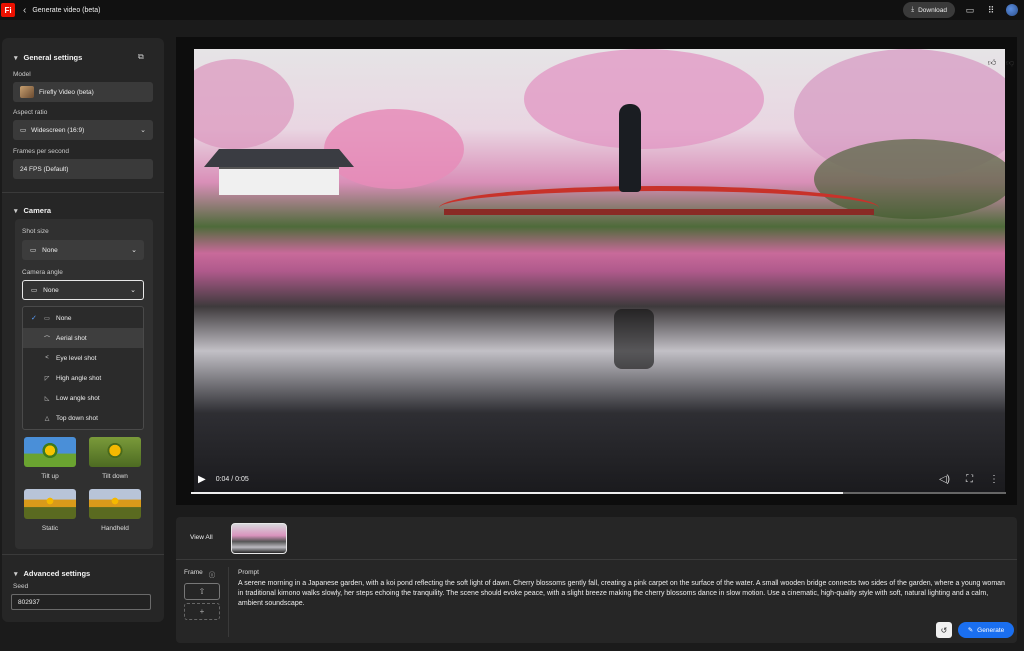 Image resolution: width=1024 pixels, height=651 pixels. What do you see at coordinates (1001, 63) in the screenshot?
I see `feedback-buttons: 👍︎ 👎︎` at bounding box center [1001, 63].